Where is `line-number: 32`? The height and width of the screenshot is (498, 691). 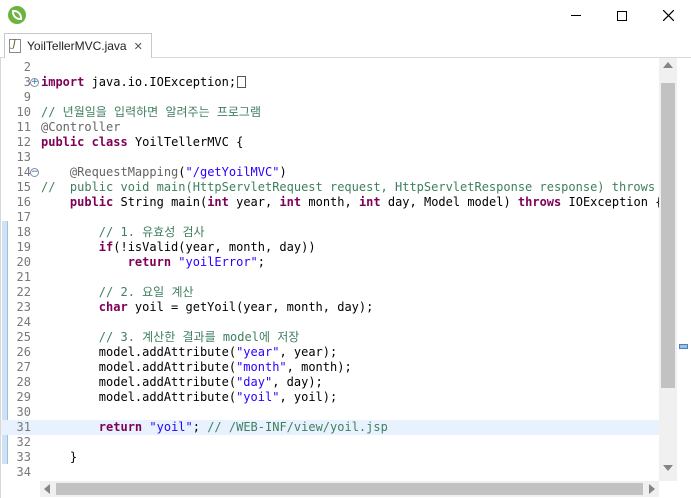 line-number: 32 is located at coordinates (23, 442).